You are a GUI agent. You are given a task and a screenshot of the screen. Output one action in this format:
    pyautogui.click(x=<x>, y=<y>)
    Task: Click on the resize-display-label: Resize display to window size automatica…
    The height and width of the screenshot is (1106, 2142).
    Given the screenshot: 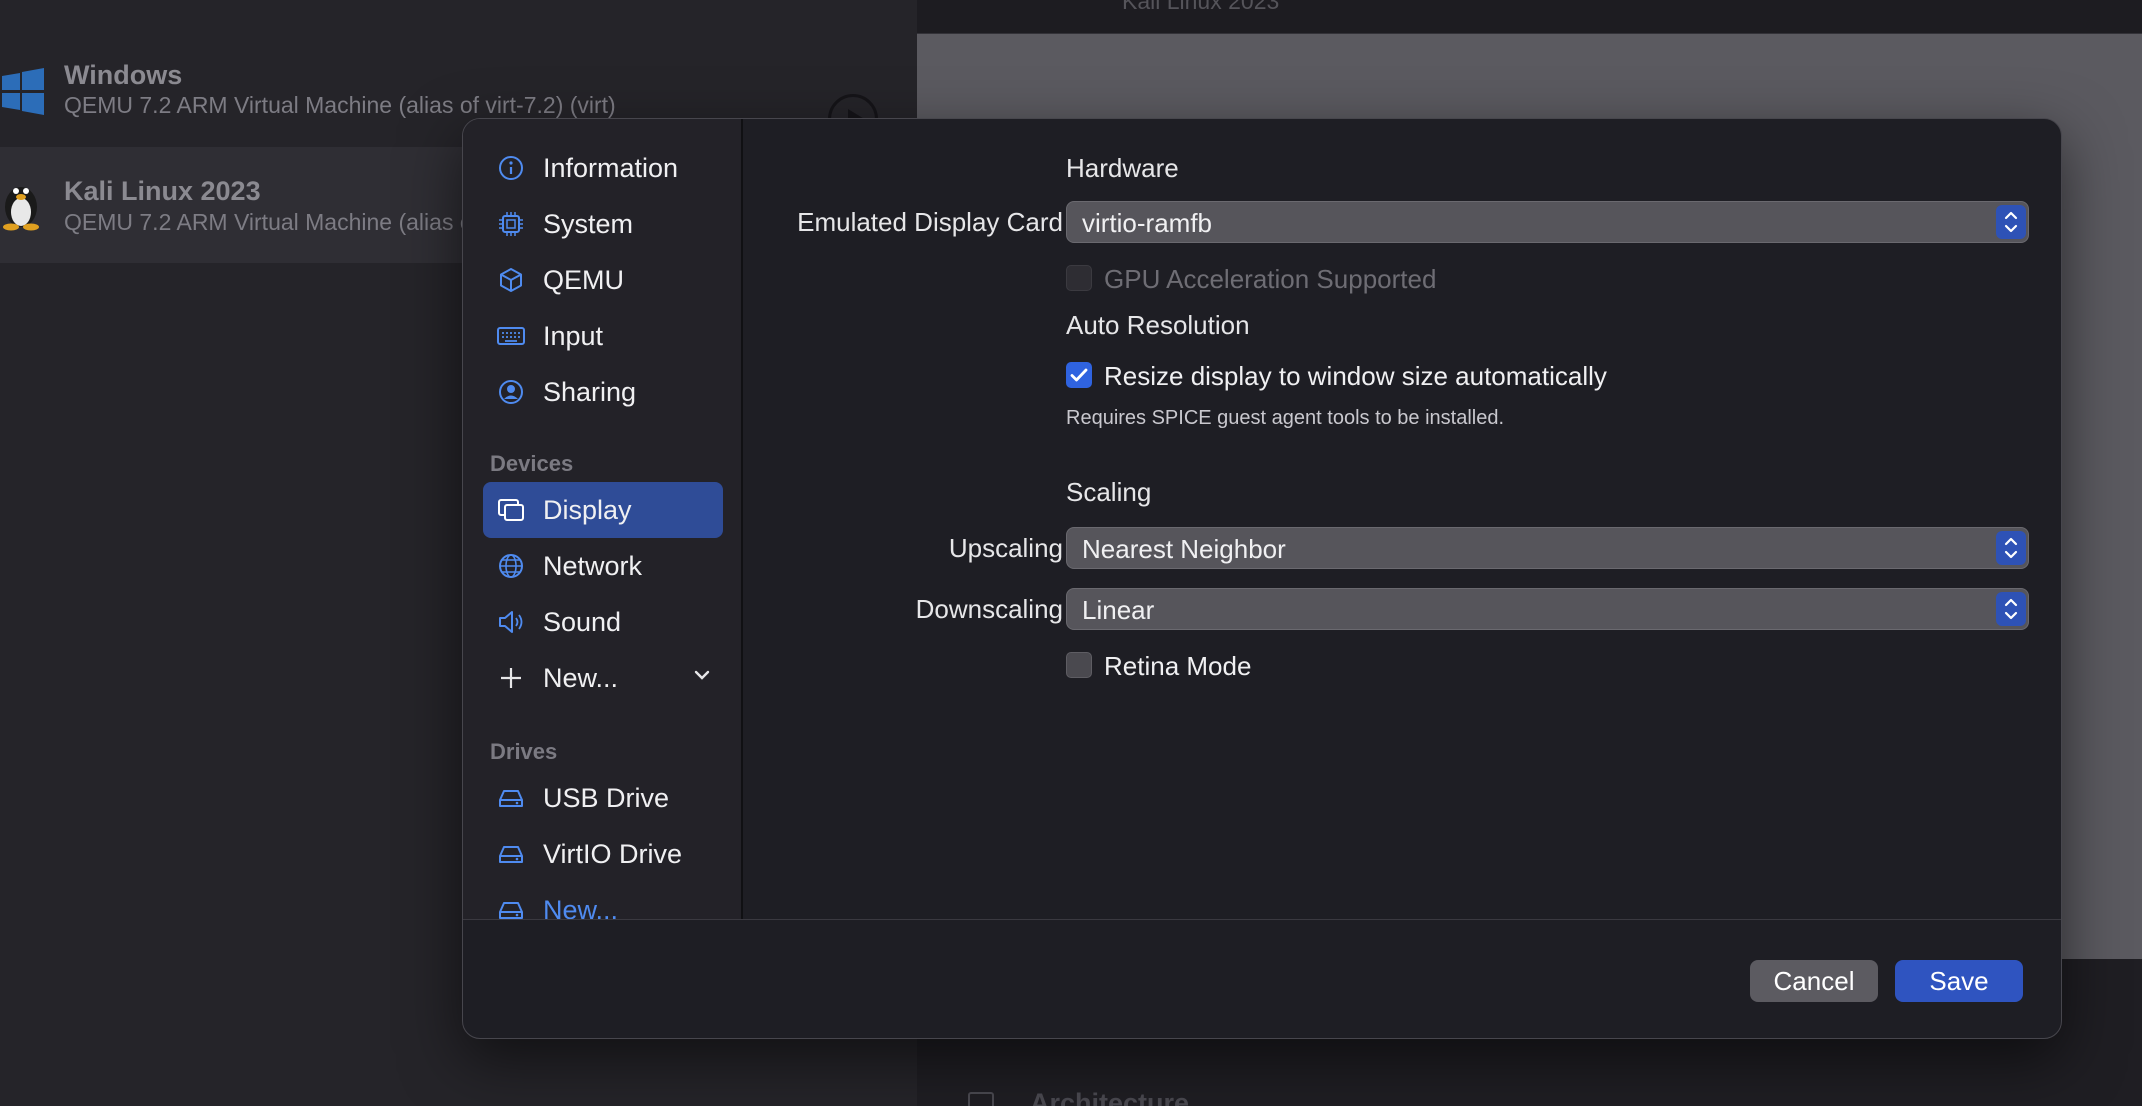 What is the action you would take?
    pyautogui.click(x=1355, y=376)
    